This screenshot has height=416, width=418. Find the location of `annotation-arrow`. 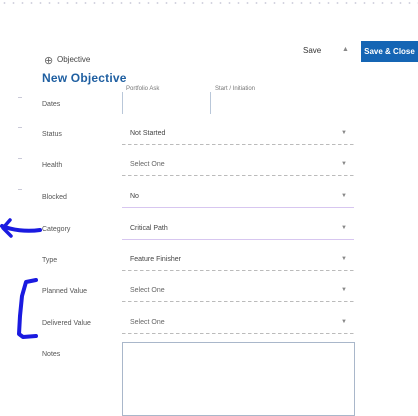

annotation-arrow is located at coordinates (21, 228).